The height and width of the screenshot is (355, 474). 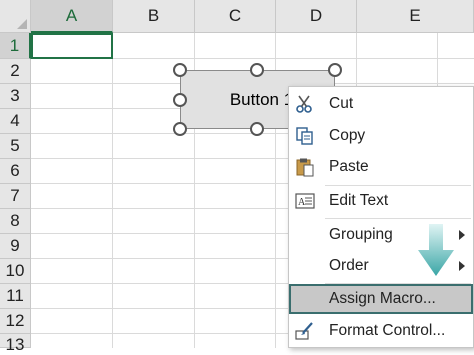 I want to click on row-header-2: 2, so click(x=15, y=71).